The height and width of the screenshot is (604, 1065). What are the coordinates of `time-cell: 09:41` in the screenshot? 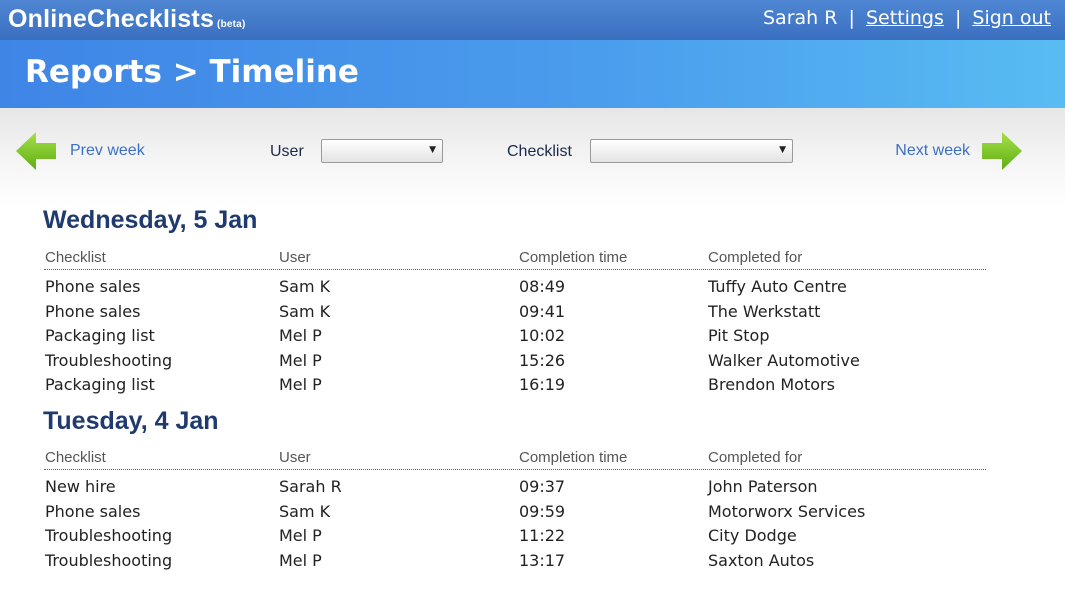 It's located at (542, 311).